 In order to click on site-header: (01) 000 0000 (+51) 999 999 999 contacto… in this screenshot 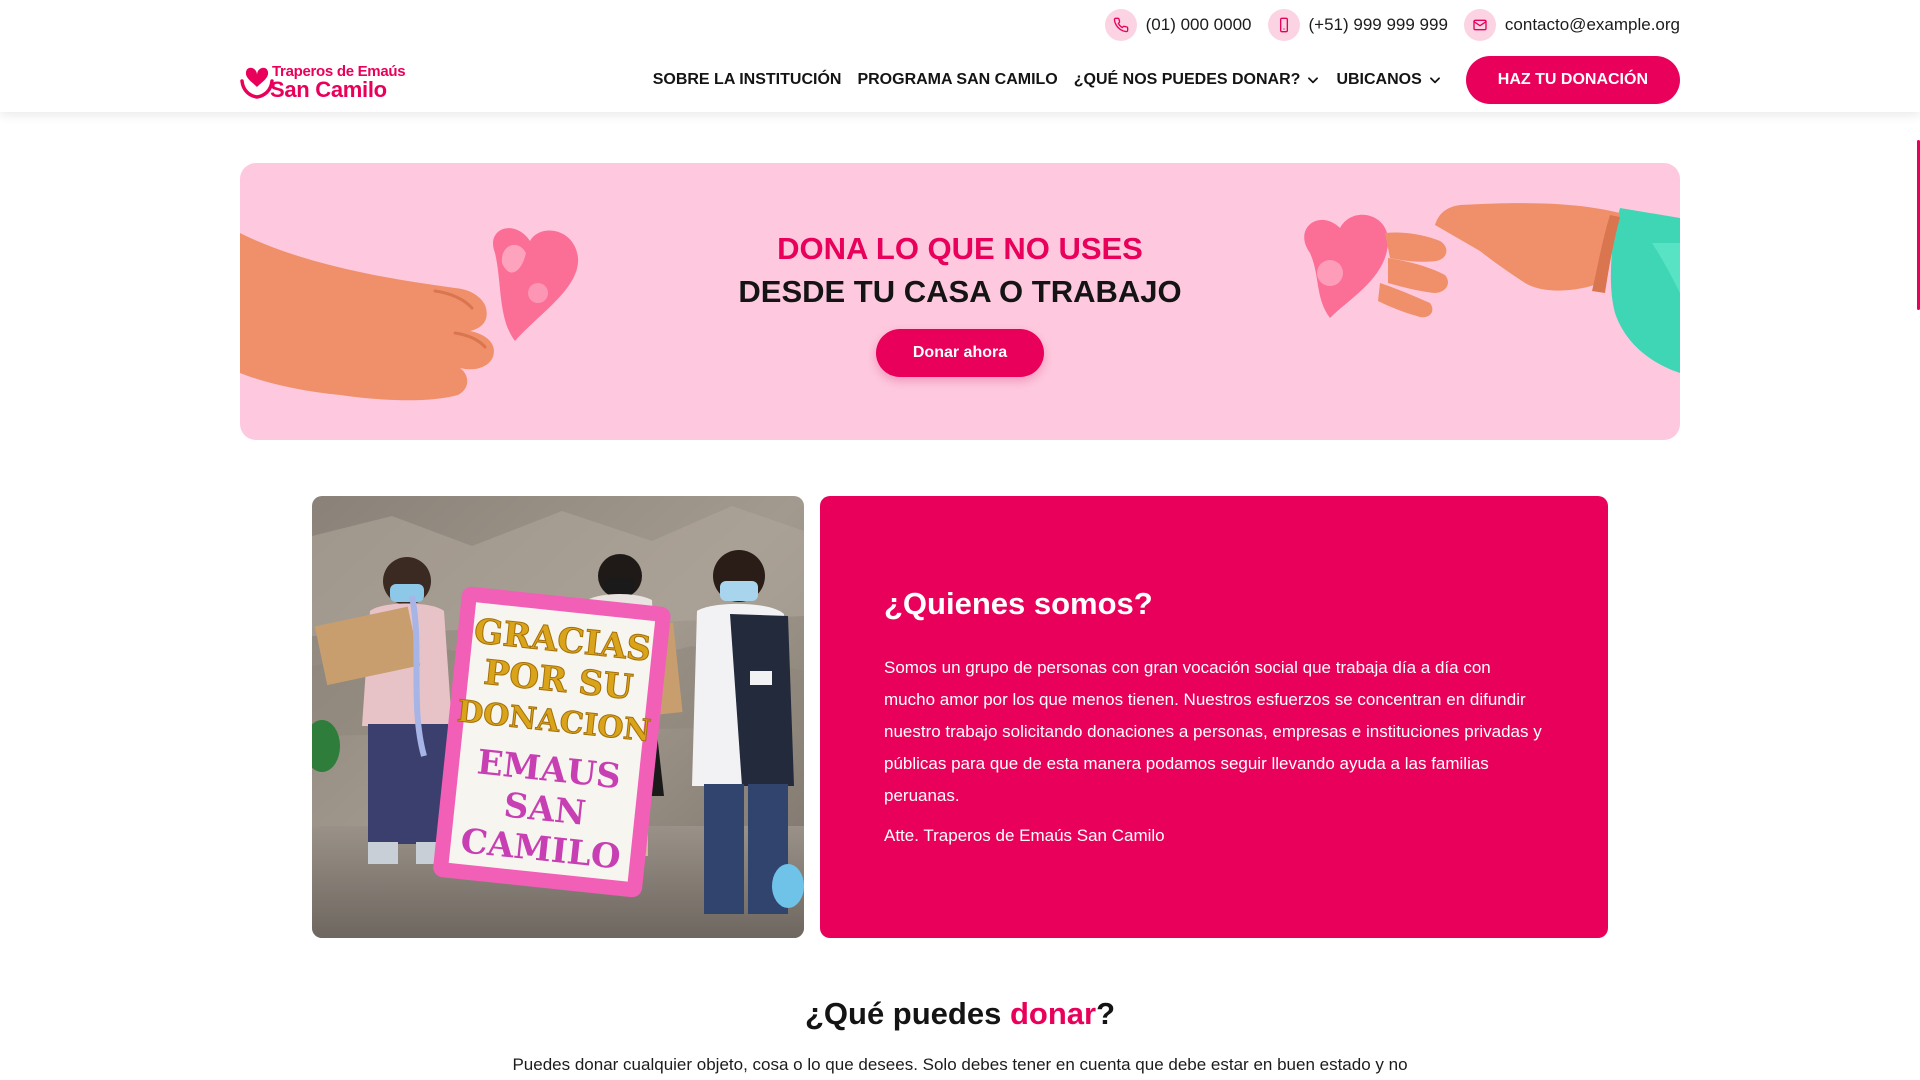, I will do `click(960, 56)`.